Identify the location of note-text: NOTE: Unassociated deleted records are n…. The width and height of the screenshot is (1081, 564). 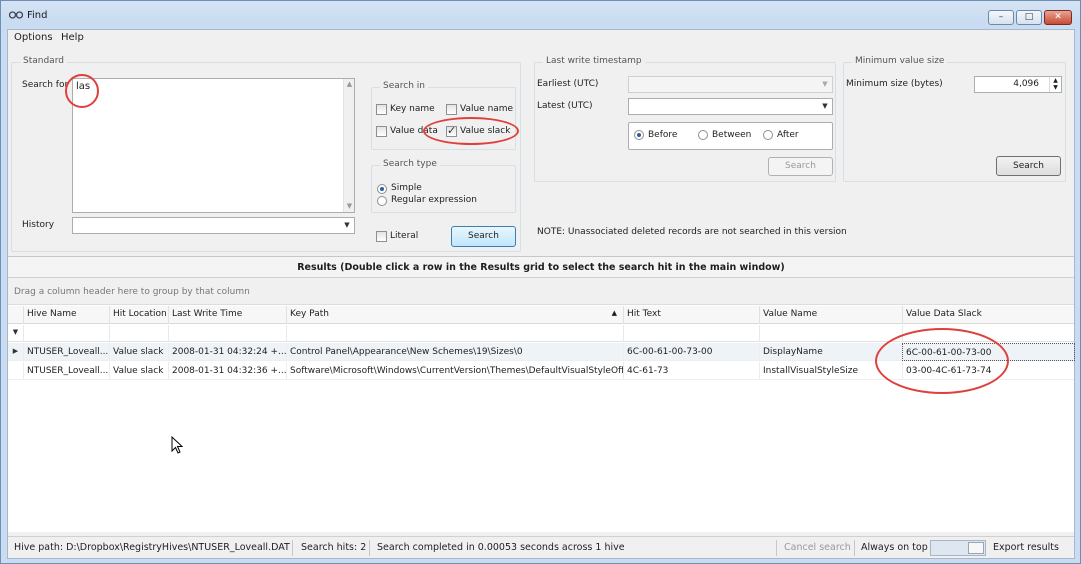
(692, 232).